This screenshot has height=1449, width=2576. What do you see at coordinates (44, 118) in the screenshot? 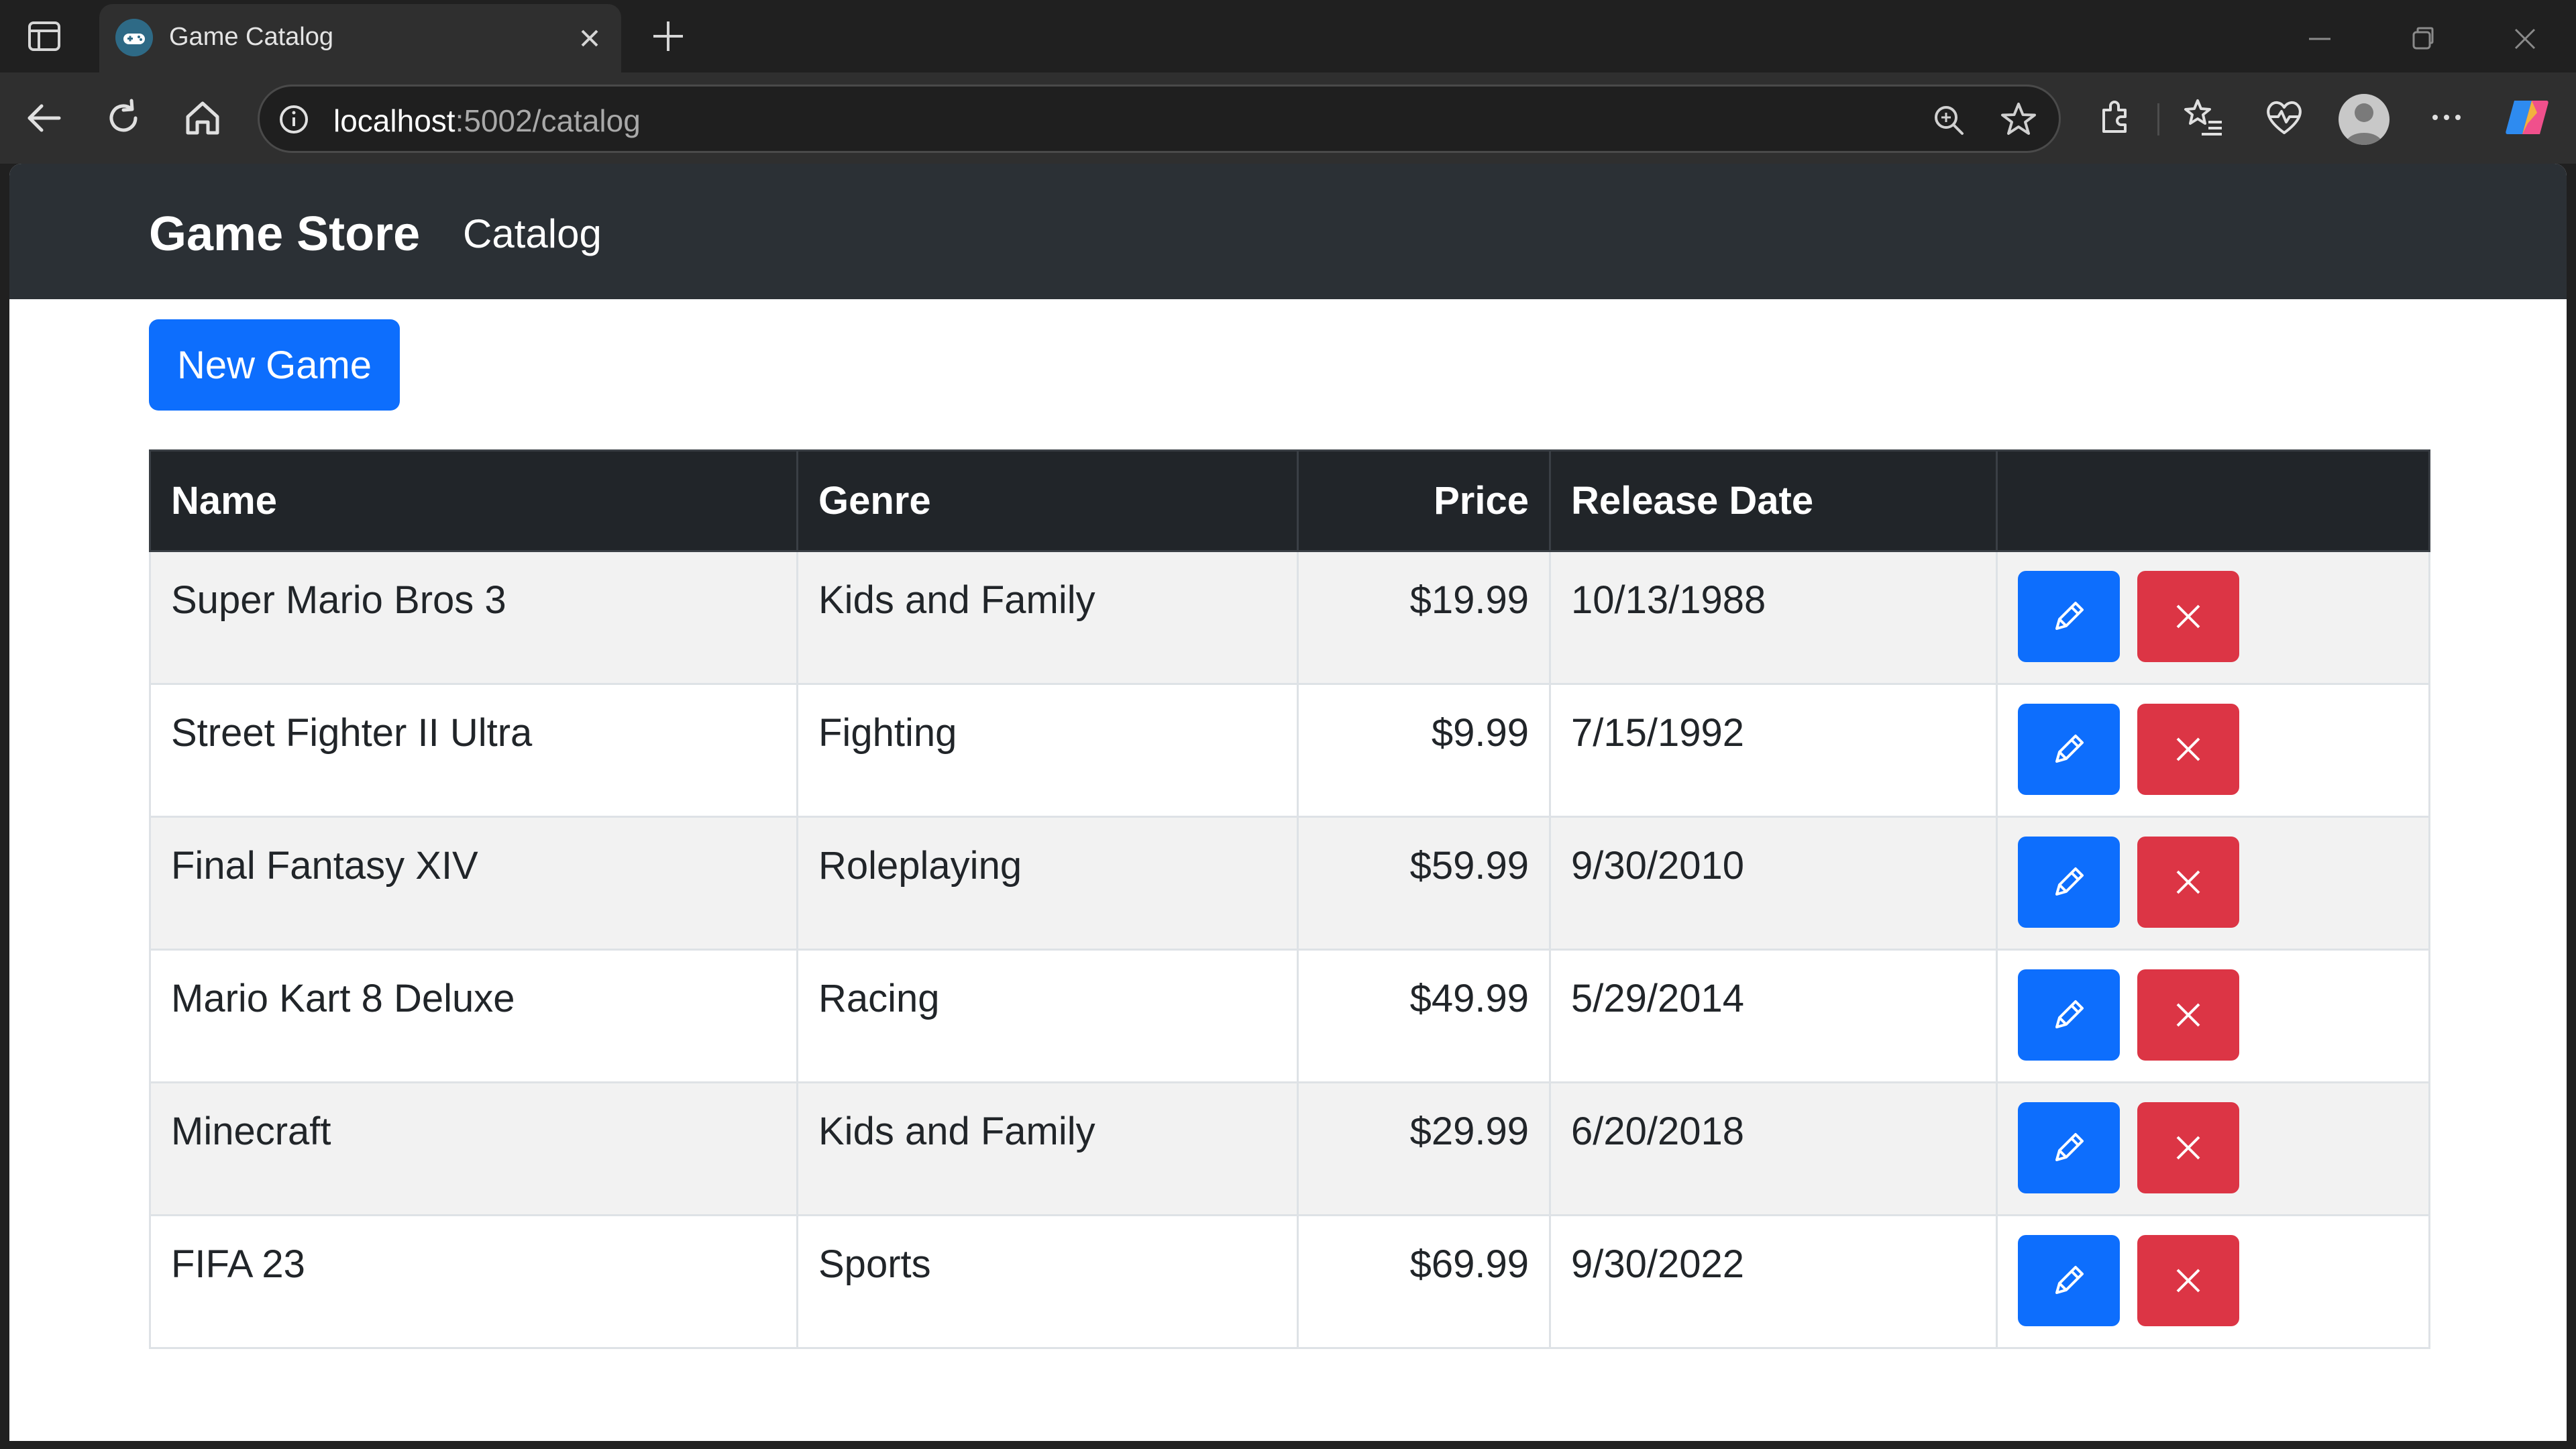
I see `back-icon` at bounding box center [44, 118].